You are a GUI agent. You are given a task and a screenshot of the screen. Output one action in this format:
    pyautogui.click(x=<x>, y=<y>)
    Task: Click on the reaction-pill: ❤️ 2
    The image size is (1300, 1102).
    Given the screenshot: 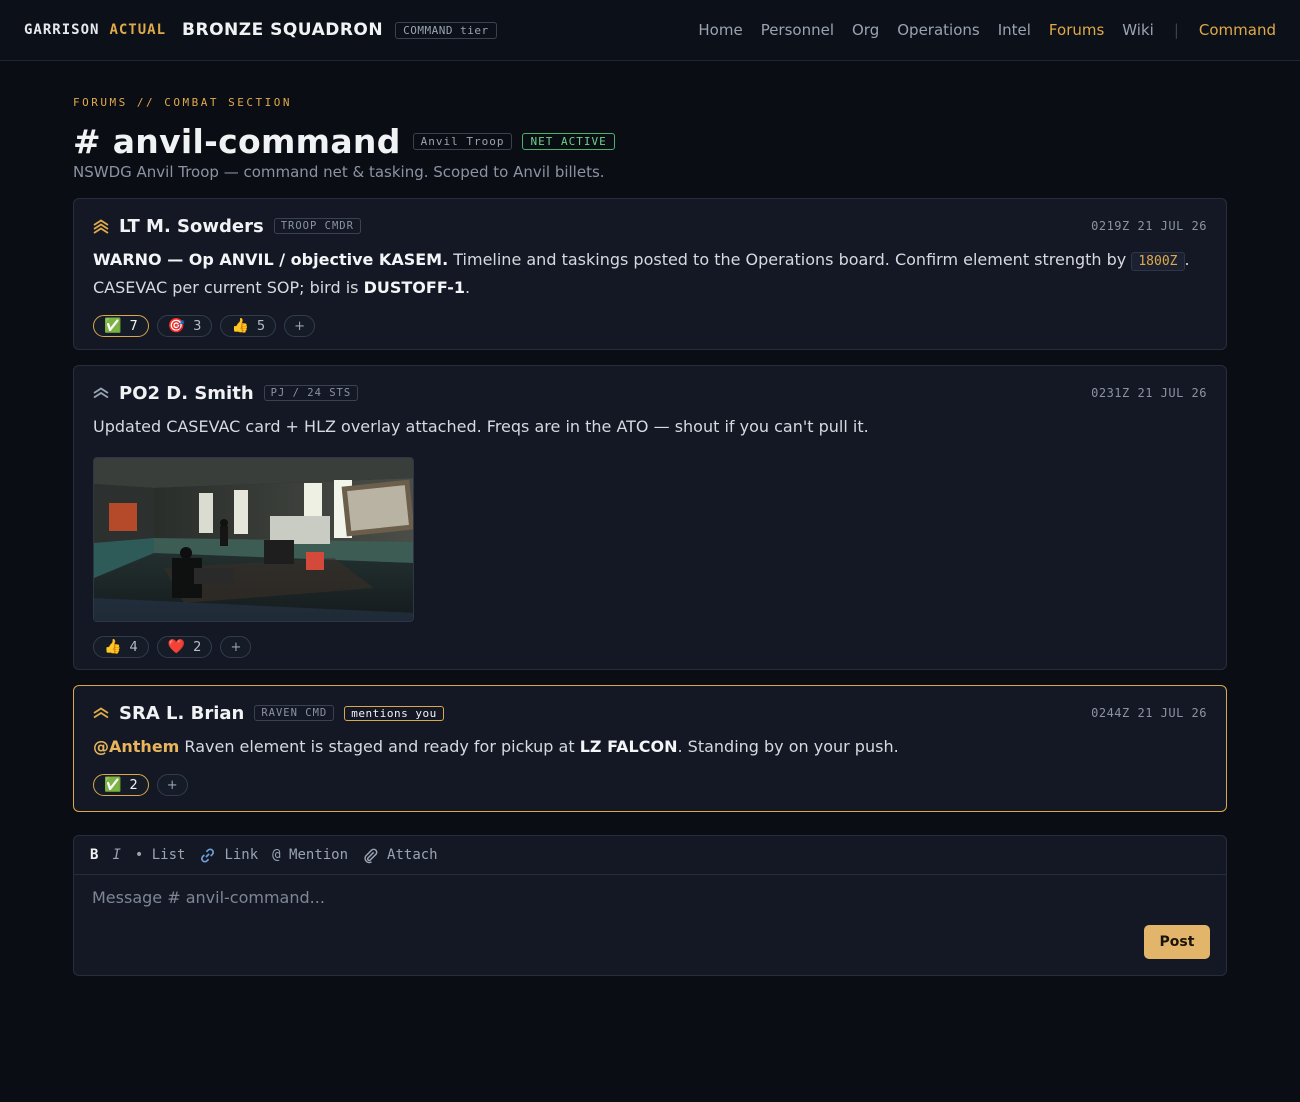 What is the action you would take?
    pyautogui.click(x=184, y=647)
    